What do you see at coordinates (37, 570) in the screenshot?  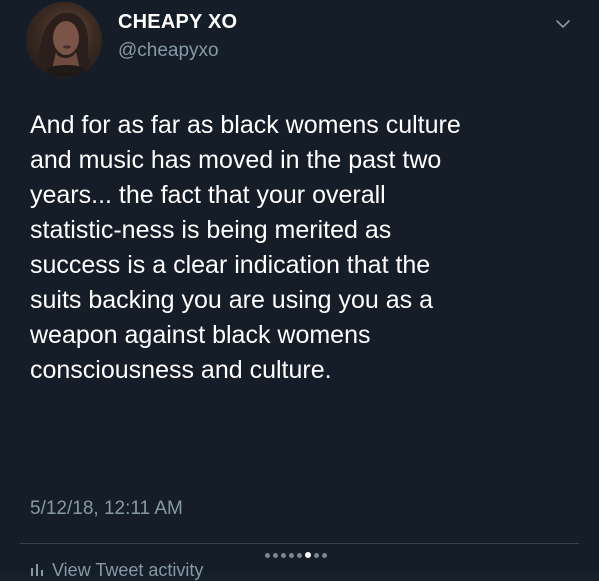 I see `bar-chart-icon` at bounding box center [37, 570].